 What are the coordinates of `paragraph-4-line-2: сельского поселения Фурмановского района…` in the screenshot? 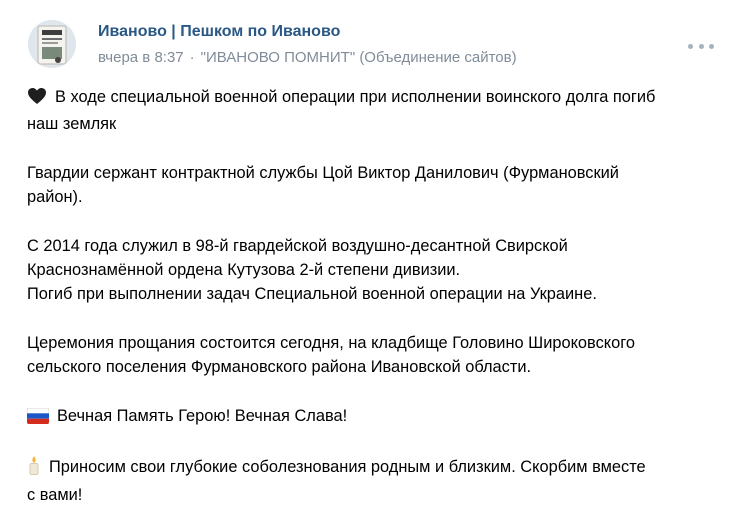 It's located at (279, 367).